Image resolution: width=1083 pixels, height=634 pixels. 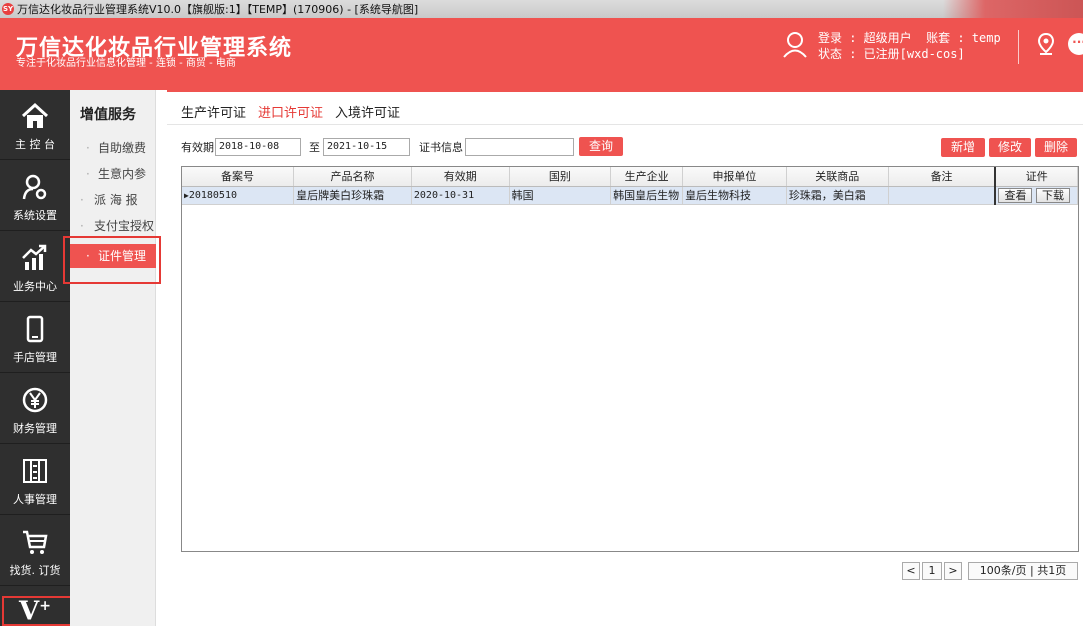 I want to click on date-to-label: 至, so click(x=314, y=147).